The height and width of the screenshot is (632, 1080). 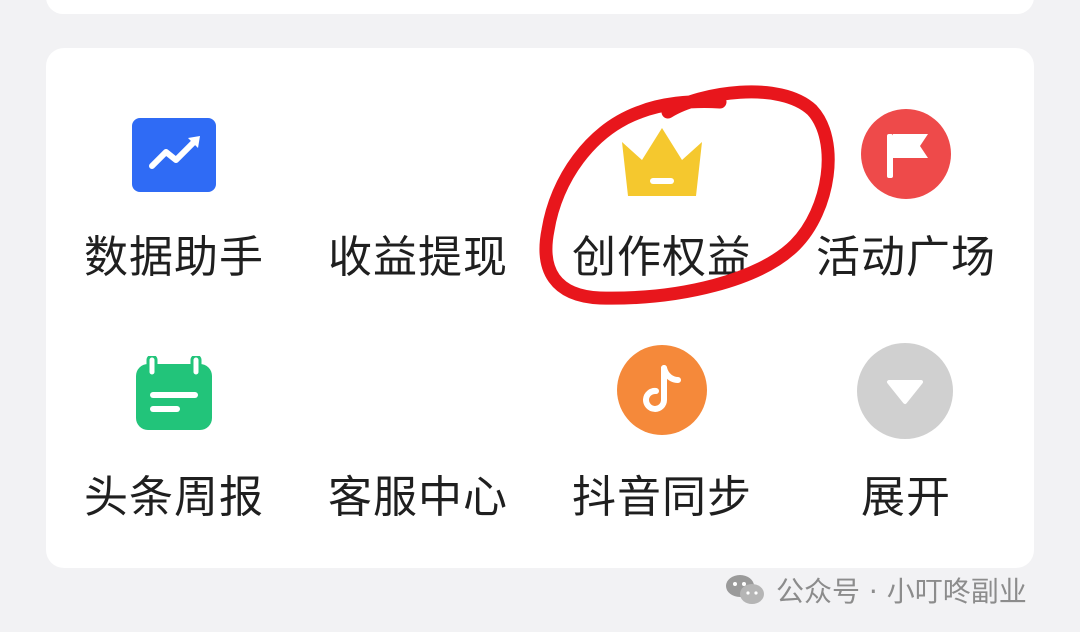 What do you see at coordinates (662, 390) in the screenshot?
I see `tiktok-icon` at bounding box center [662, 390].